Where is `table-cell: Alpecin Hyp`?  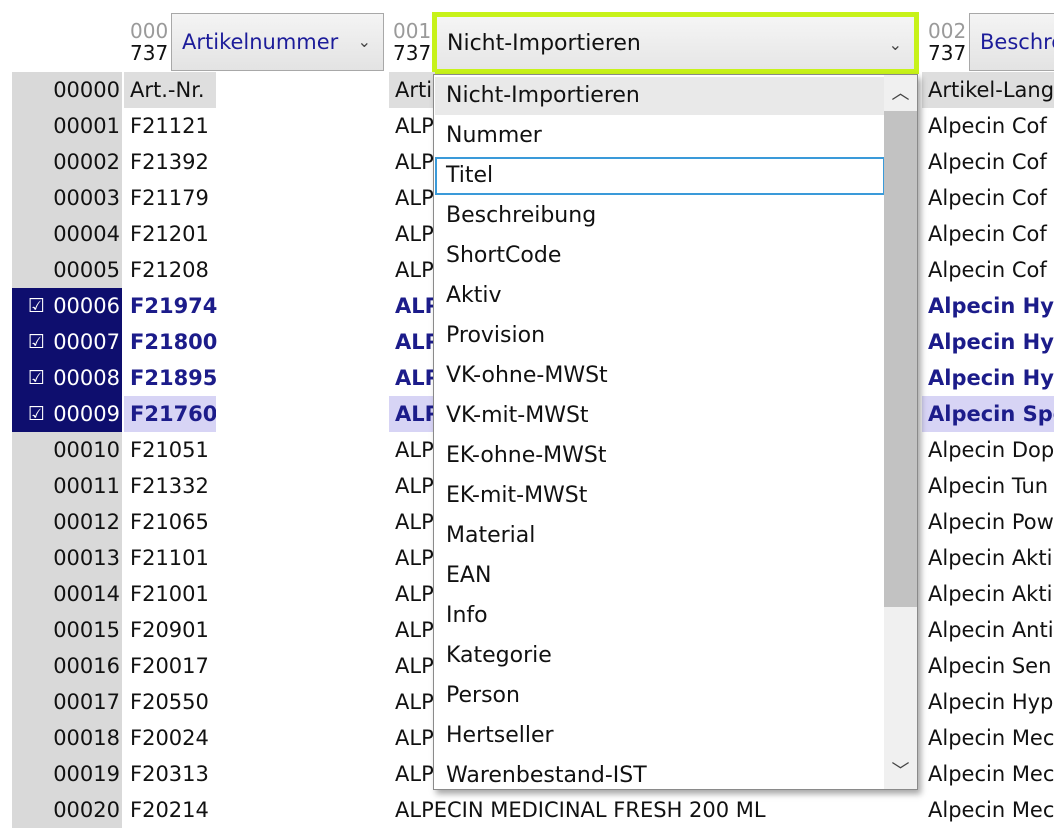
table-cell: Alpecin Hyp is located at coordinates (988, 702).